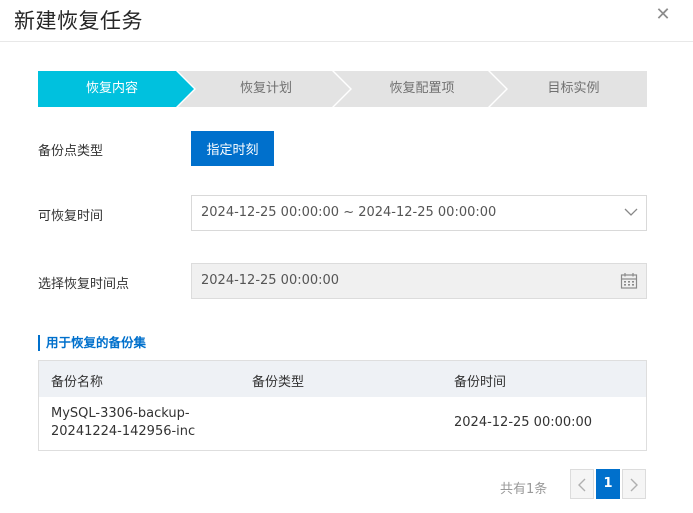 This screenshot has height=513, width=693. I want to click on column-header-time: 备份时间, so click(480, 382).